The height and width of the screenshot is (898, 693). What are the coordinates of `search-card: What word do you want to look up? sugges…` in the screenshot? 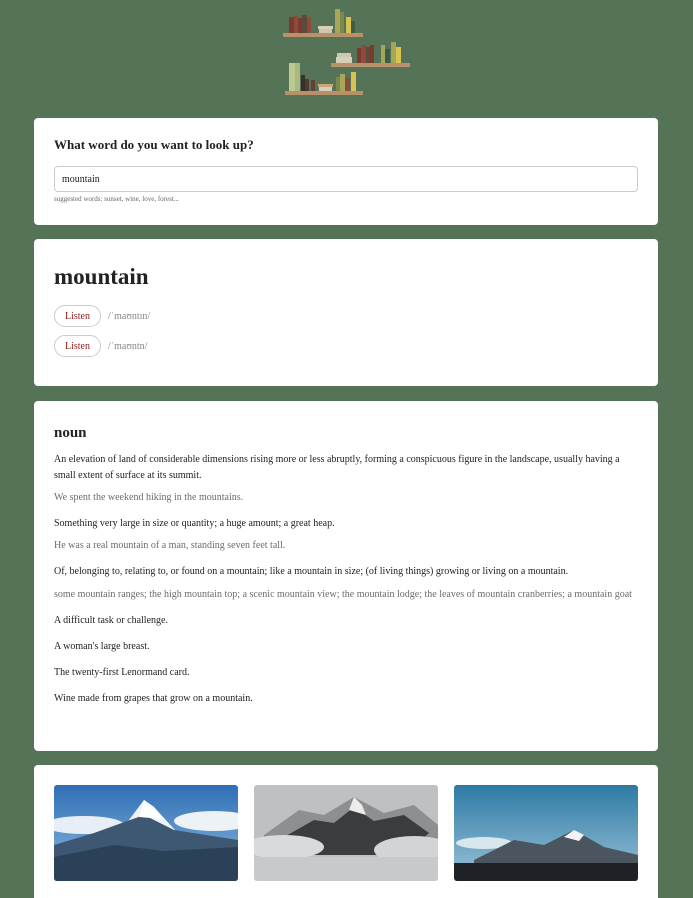 It's located at (346, 171).